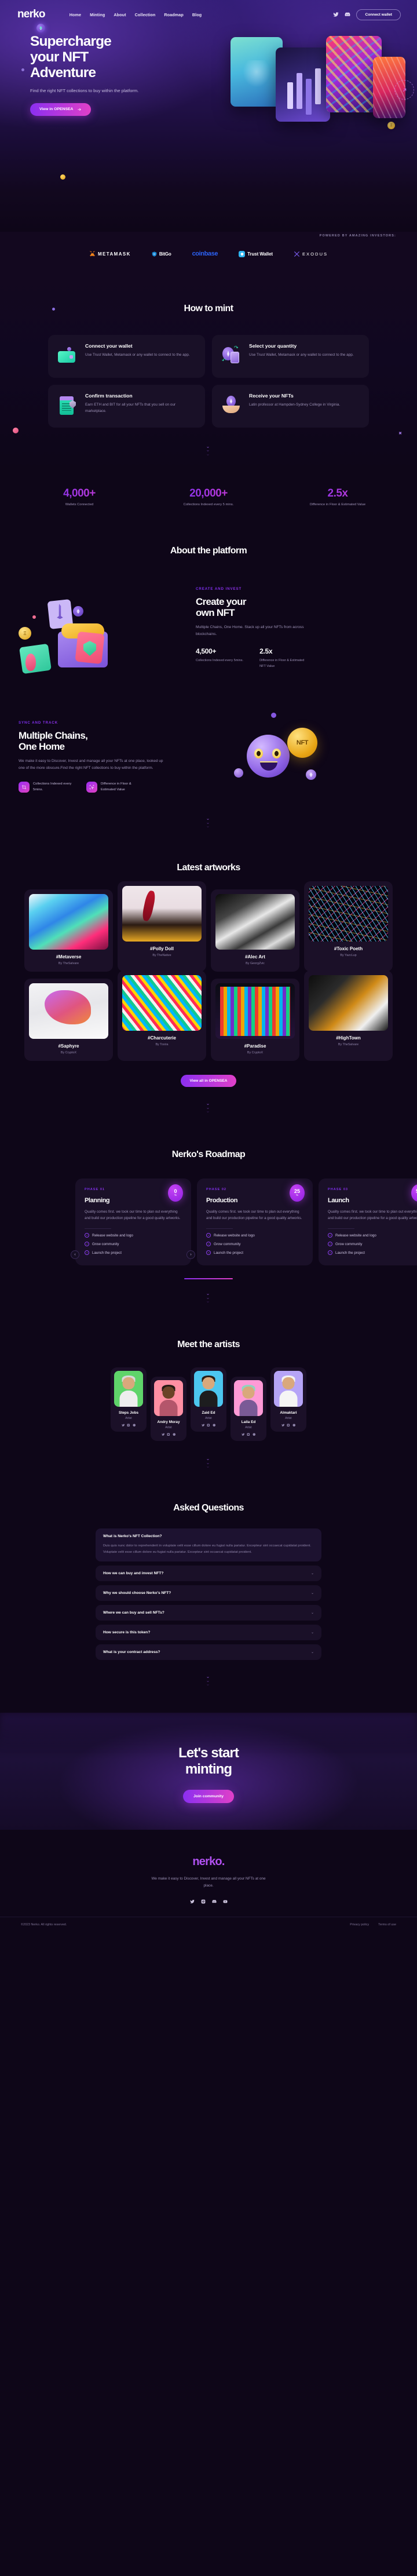 This screenshot has height=2576, width=417. What do you see at coordinates (54, 735) in the screenshot?
I see `chains-heading-line1: Multiple Chains,` at bounding box center [54, 735].